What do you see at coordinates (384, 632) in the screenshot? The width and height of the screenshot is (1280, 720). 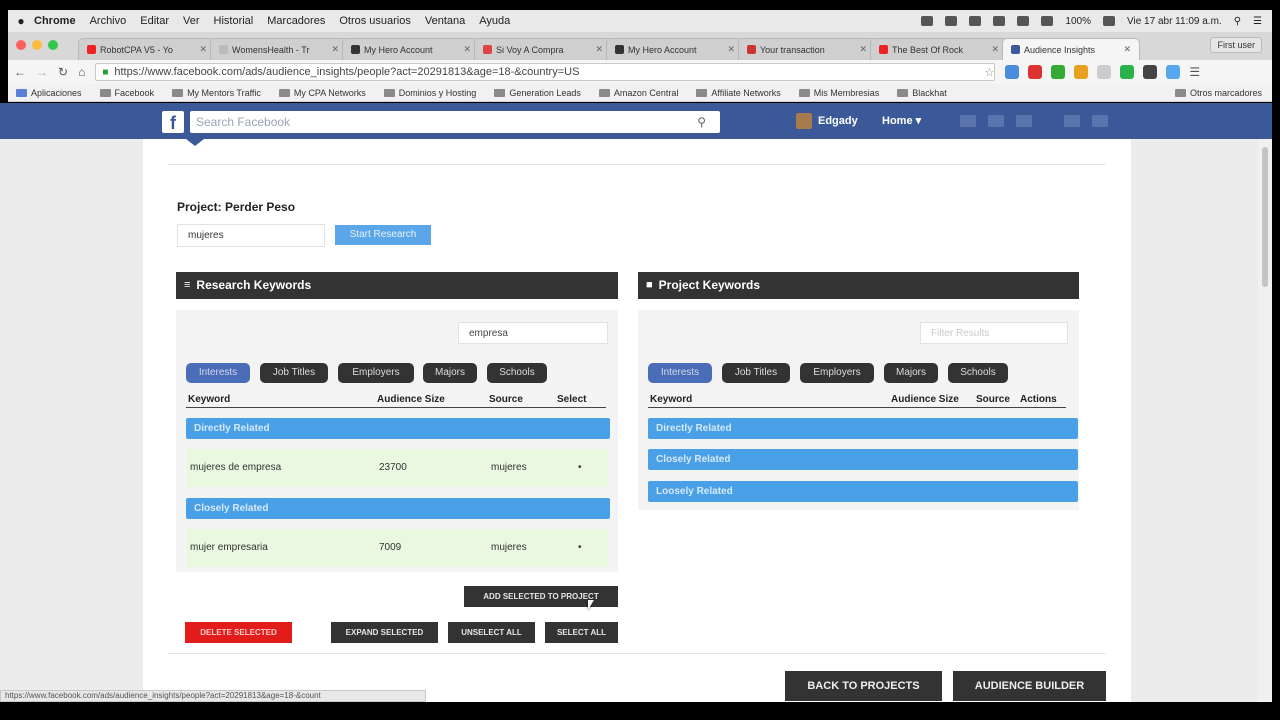 I see `expand-selected-button: EXPAND SELECTED` at bounding box center [384, 632].